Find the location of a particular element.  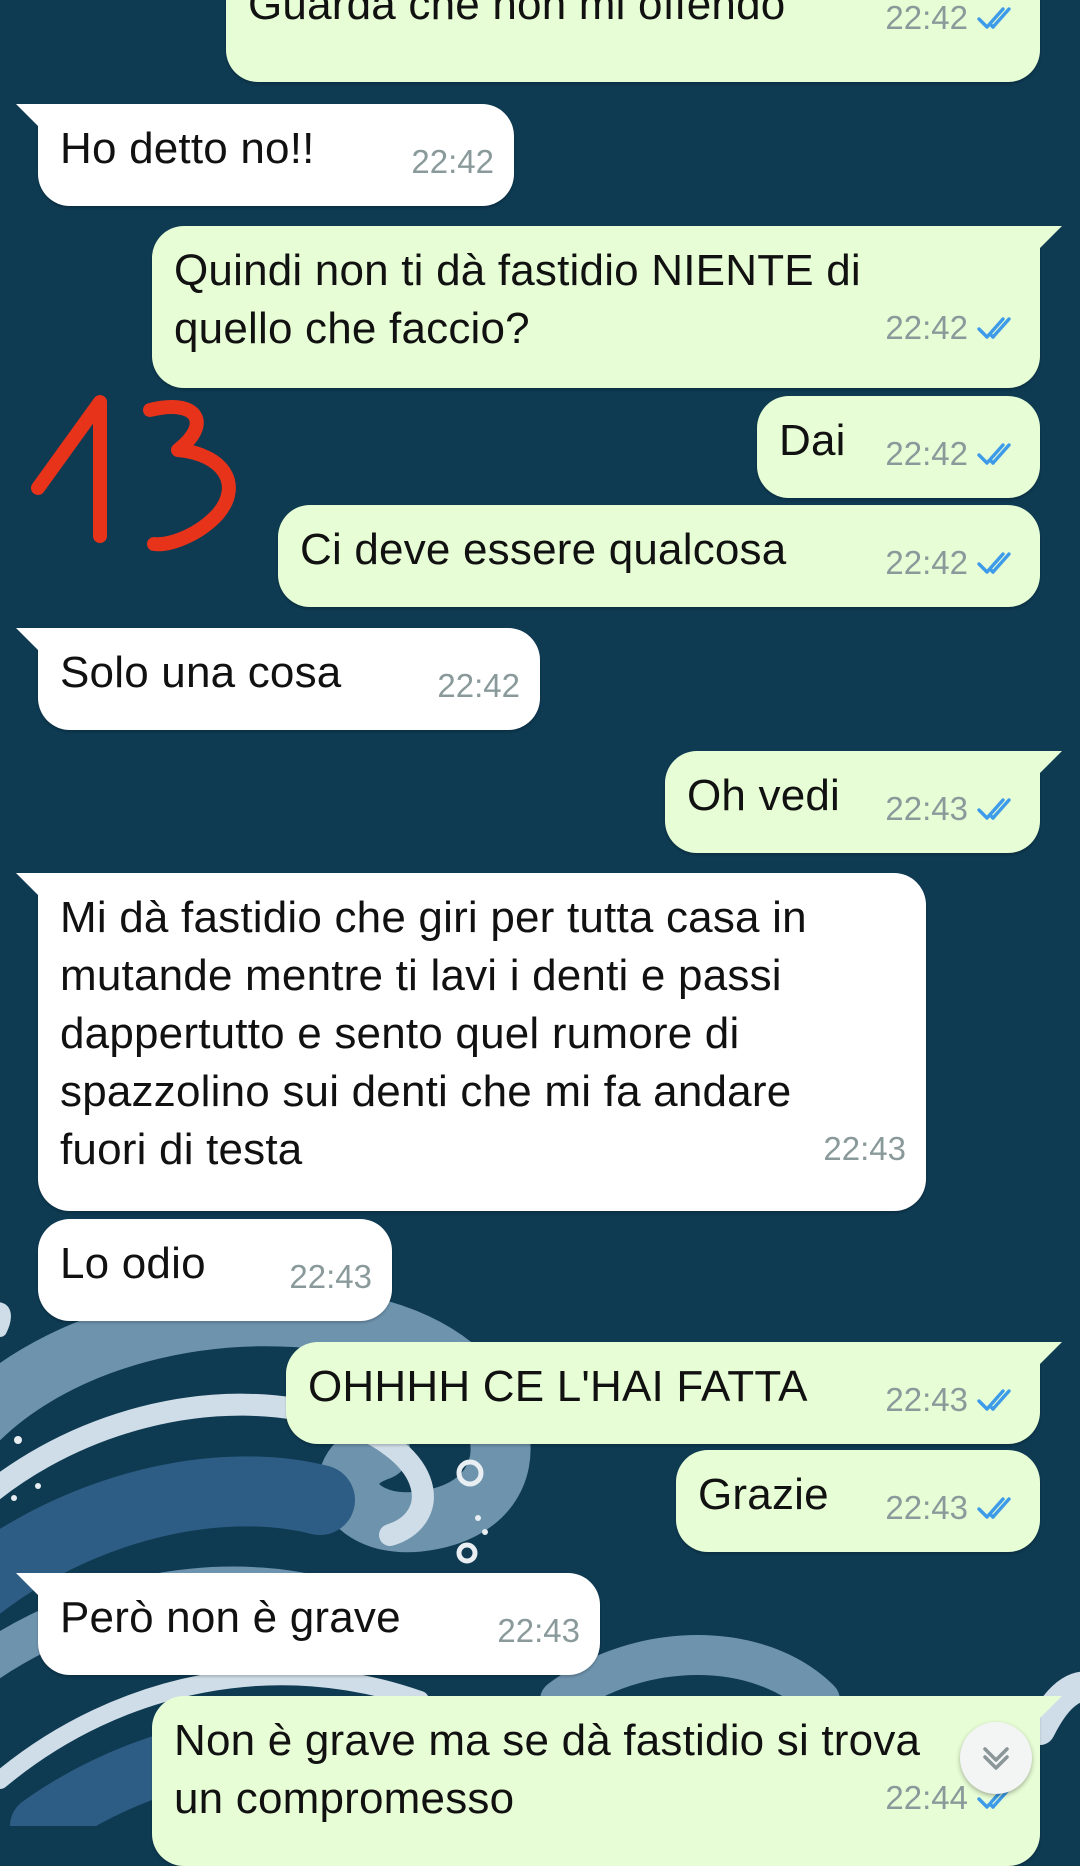

message-timestamp: 22:44 is located at coordinates (926, 1797).